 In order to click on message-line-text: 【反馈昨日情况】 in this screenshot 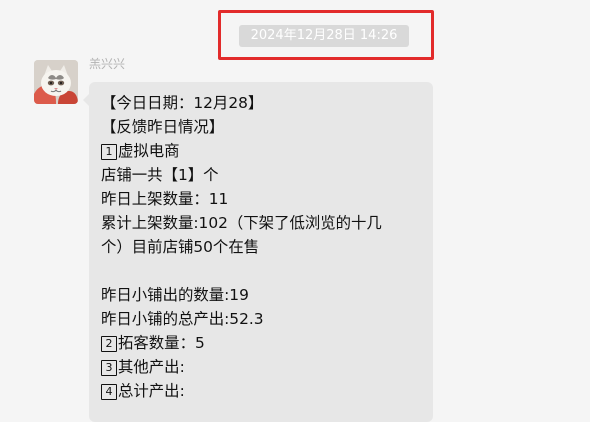, I will do `click(163, 127)`.